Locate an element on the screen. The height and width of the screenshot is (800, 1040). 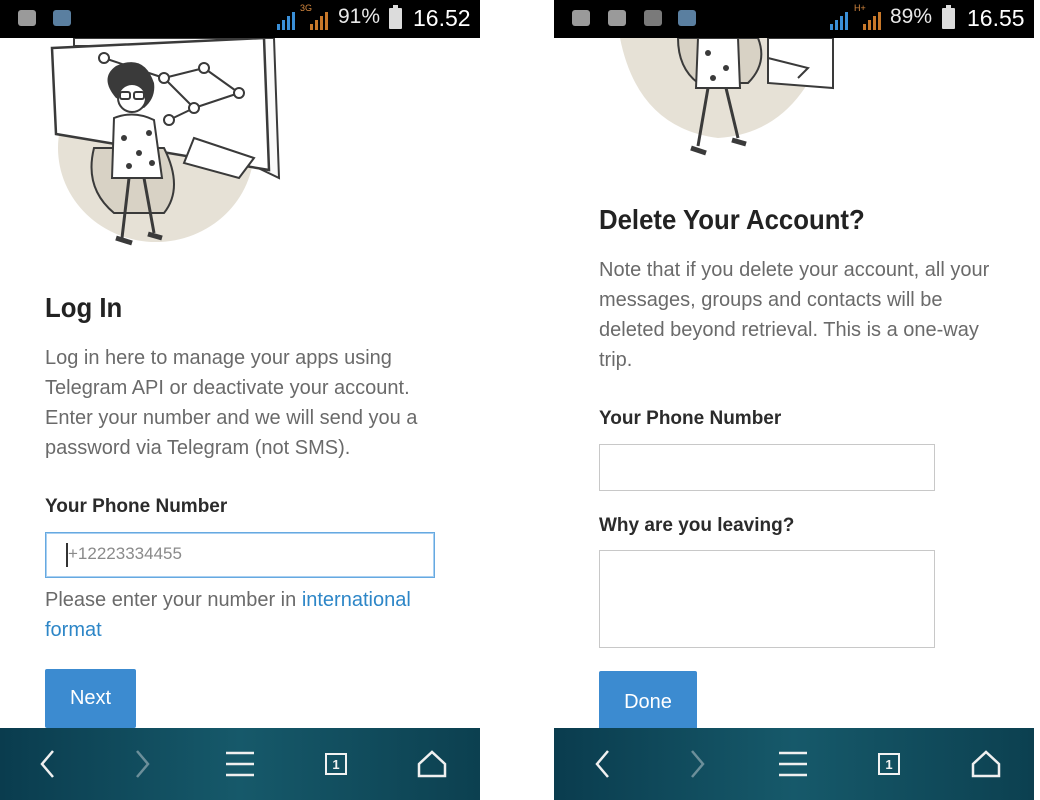
leaving-reason-label: Why are you leaving? is located at coordinates (697, 525).